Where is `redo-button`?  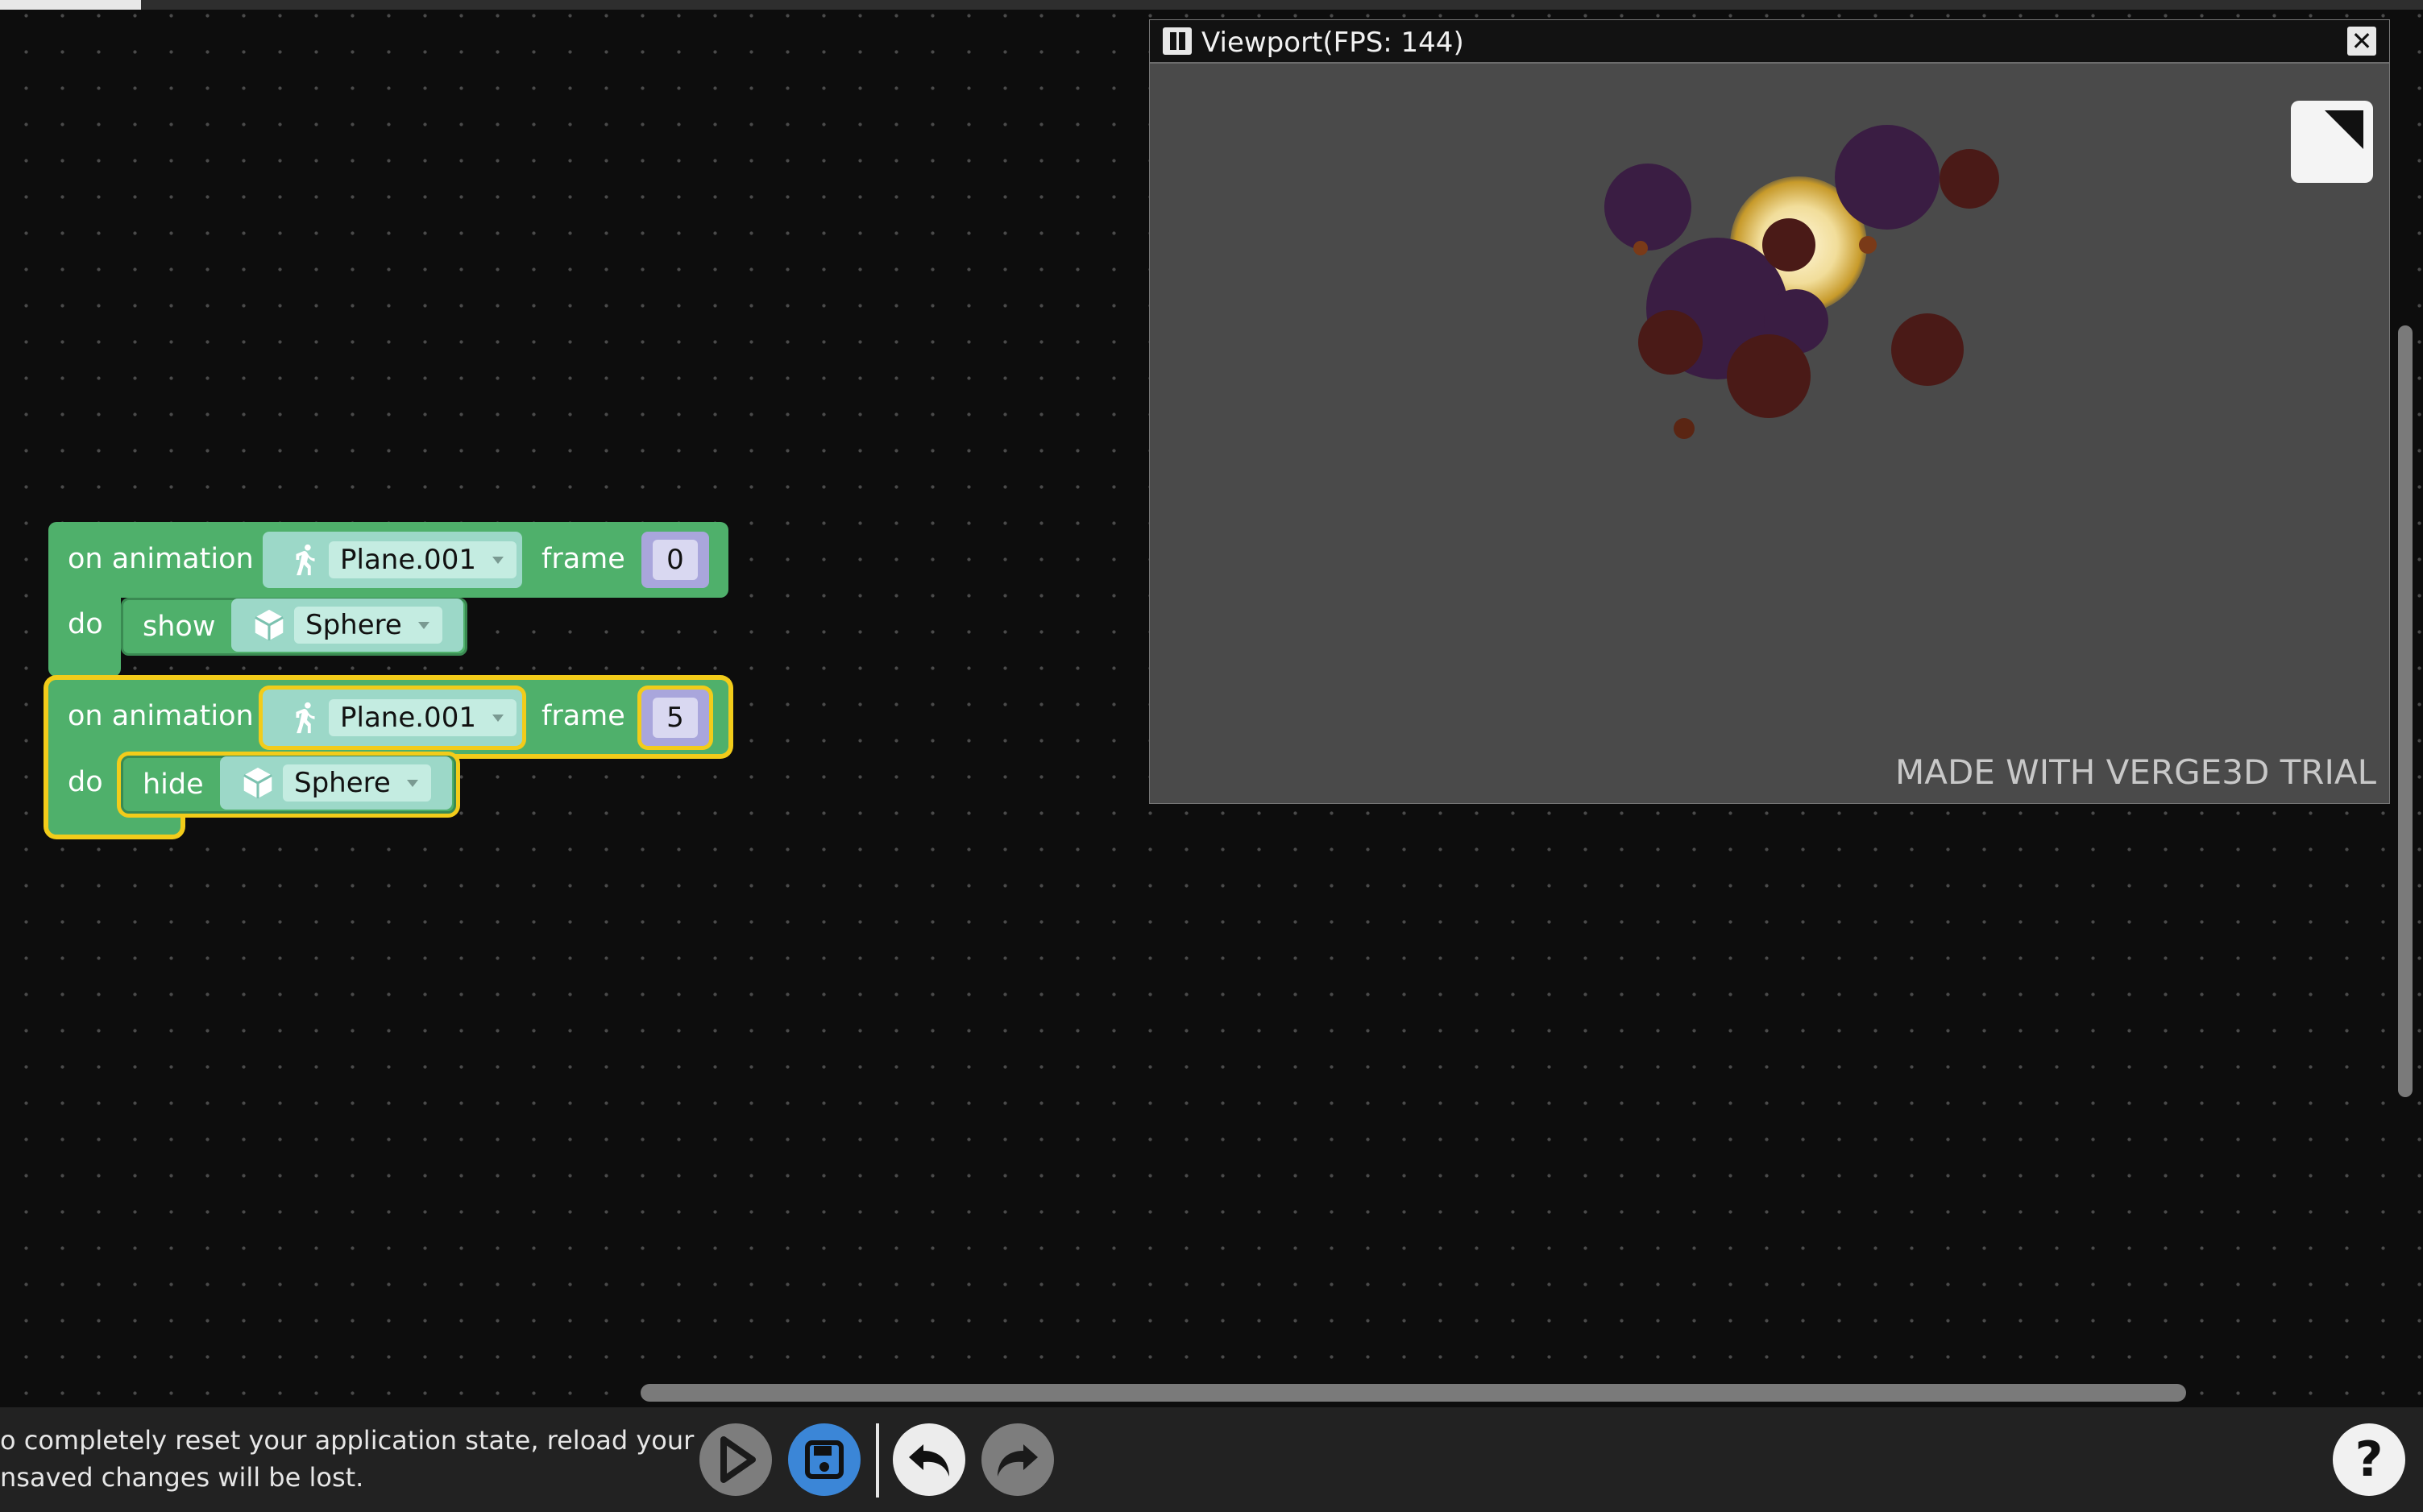 redo-button is located at coordinates (1017, 1460).